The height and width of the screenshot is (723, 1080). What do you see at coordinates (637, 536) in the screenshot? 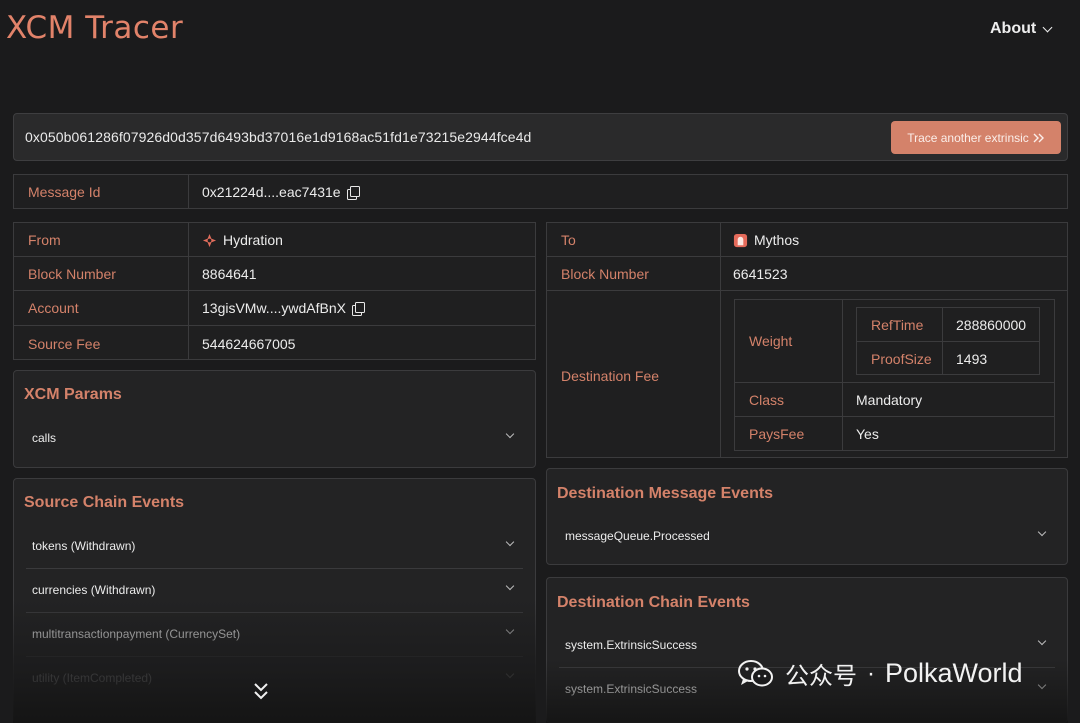
I see `event-label: messageQueue.Processed` at bounding box center [637, 536].